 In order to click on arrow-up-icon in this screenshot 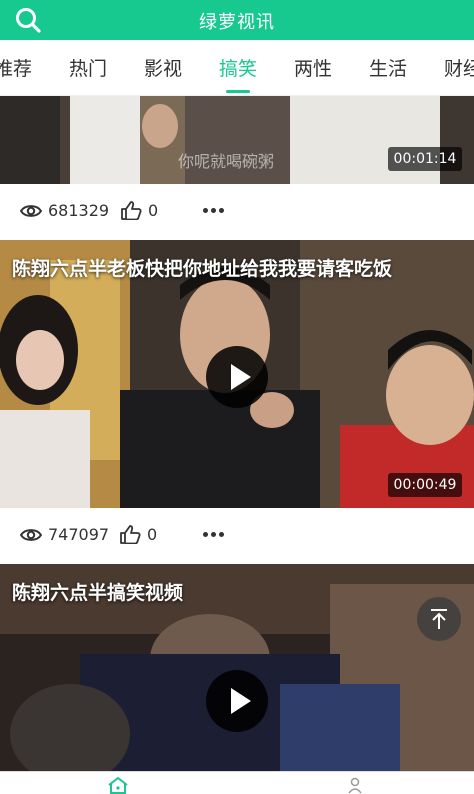, I will do `click(439, 619)`.